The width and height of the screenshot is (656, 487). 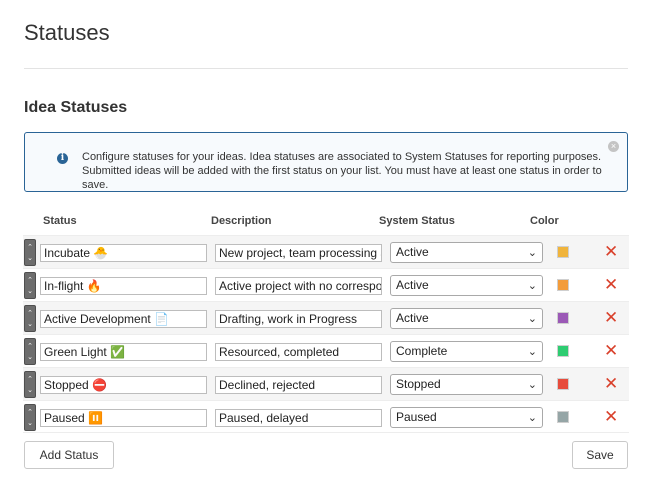 What do you see at coordinates (418, 384) in the screenshot?
I see `system-status-value: Stopped` at bounding box center [418, 384].